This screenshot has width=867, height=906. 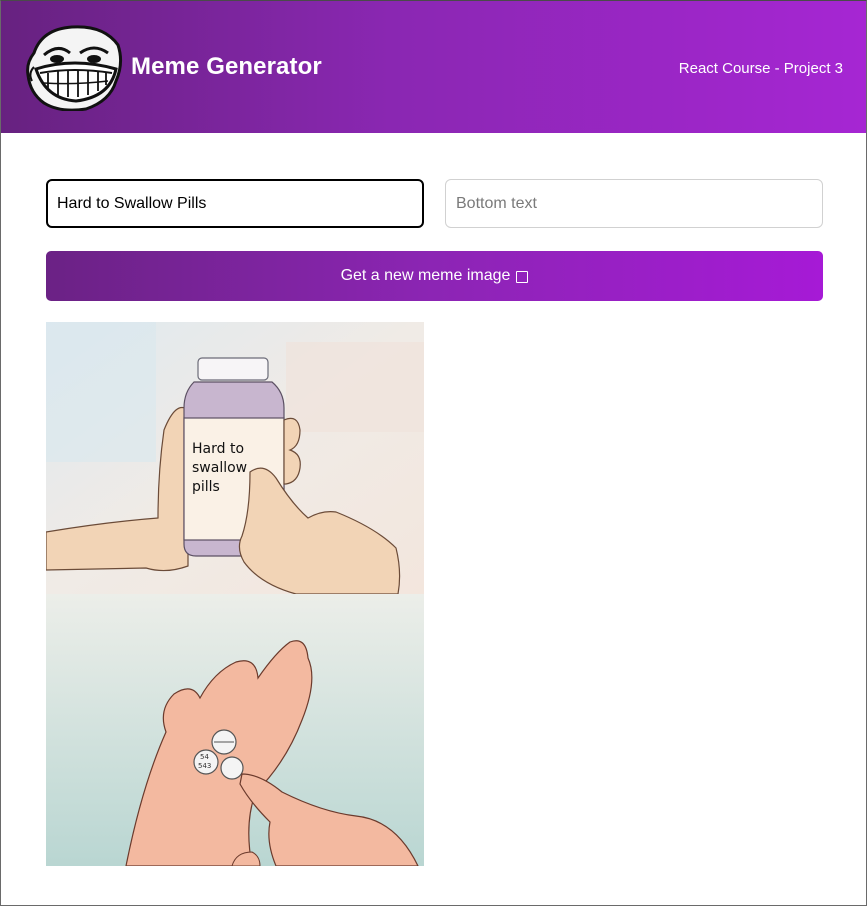 What do you see at coordinates (226, 66) in the screenshot?
I see `app-title: Meme Generator` at bounding box center [226, 66].